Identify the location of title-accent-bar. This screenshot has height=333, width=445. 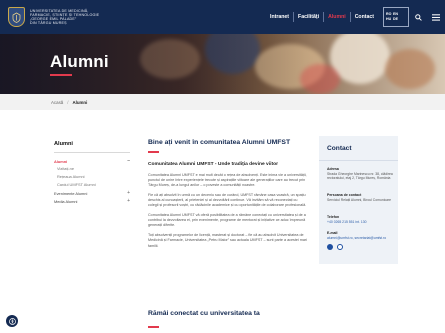
(61, 75).